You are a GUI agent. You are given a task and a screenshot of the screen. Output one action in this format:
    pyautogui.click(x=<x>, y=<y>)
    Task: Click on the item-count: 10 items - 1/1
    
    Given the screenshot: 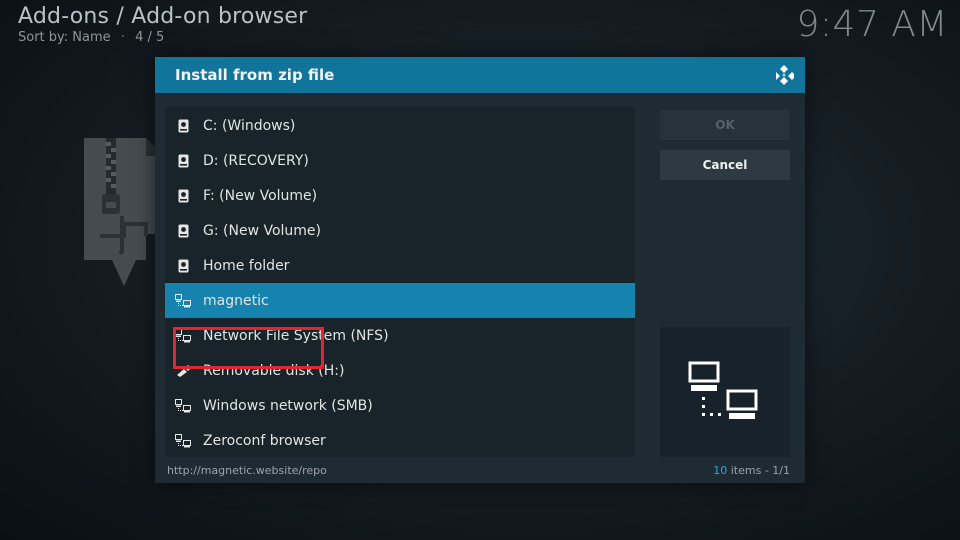 What is the action you would take?
    pyautogui.click(x=751, y=470)
    